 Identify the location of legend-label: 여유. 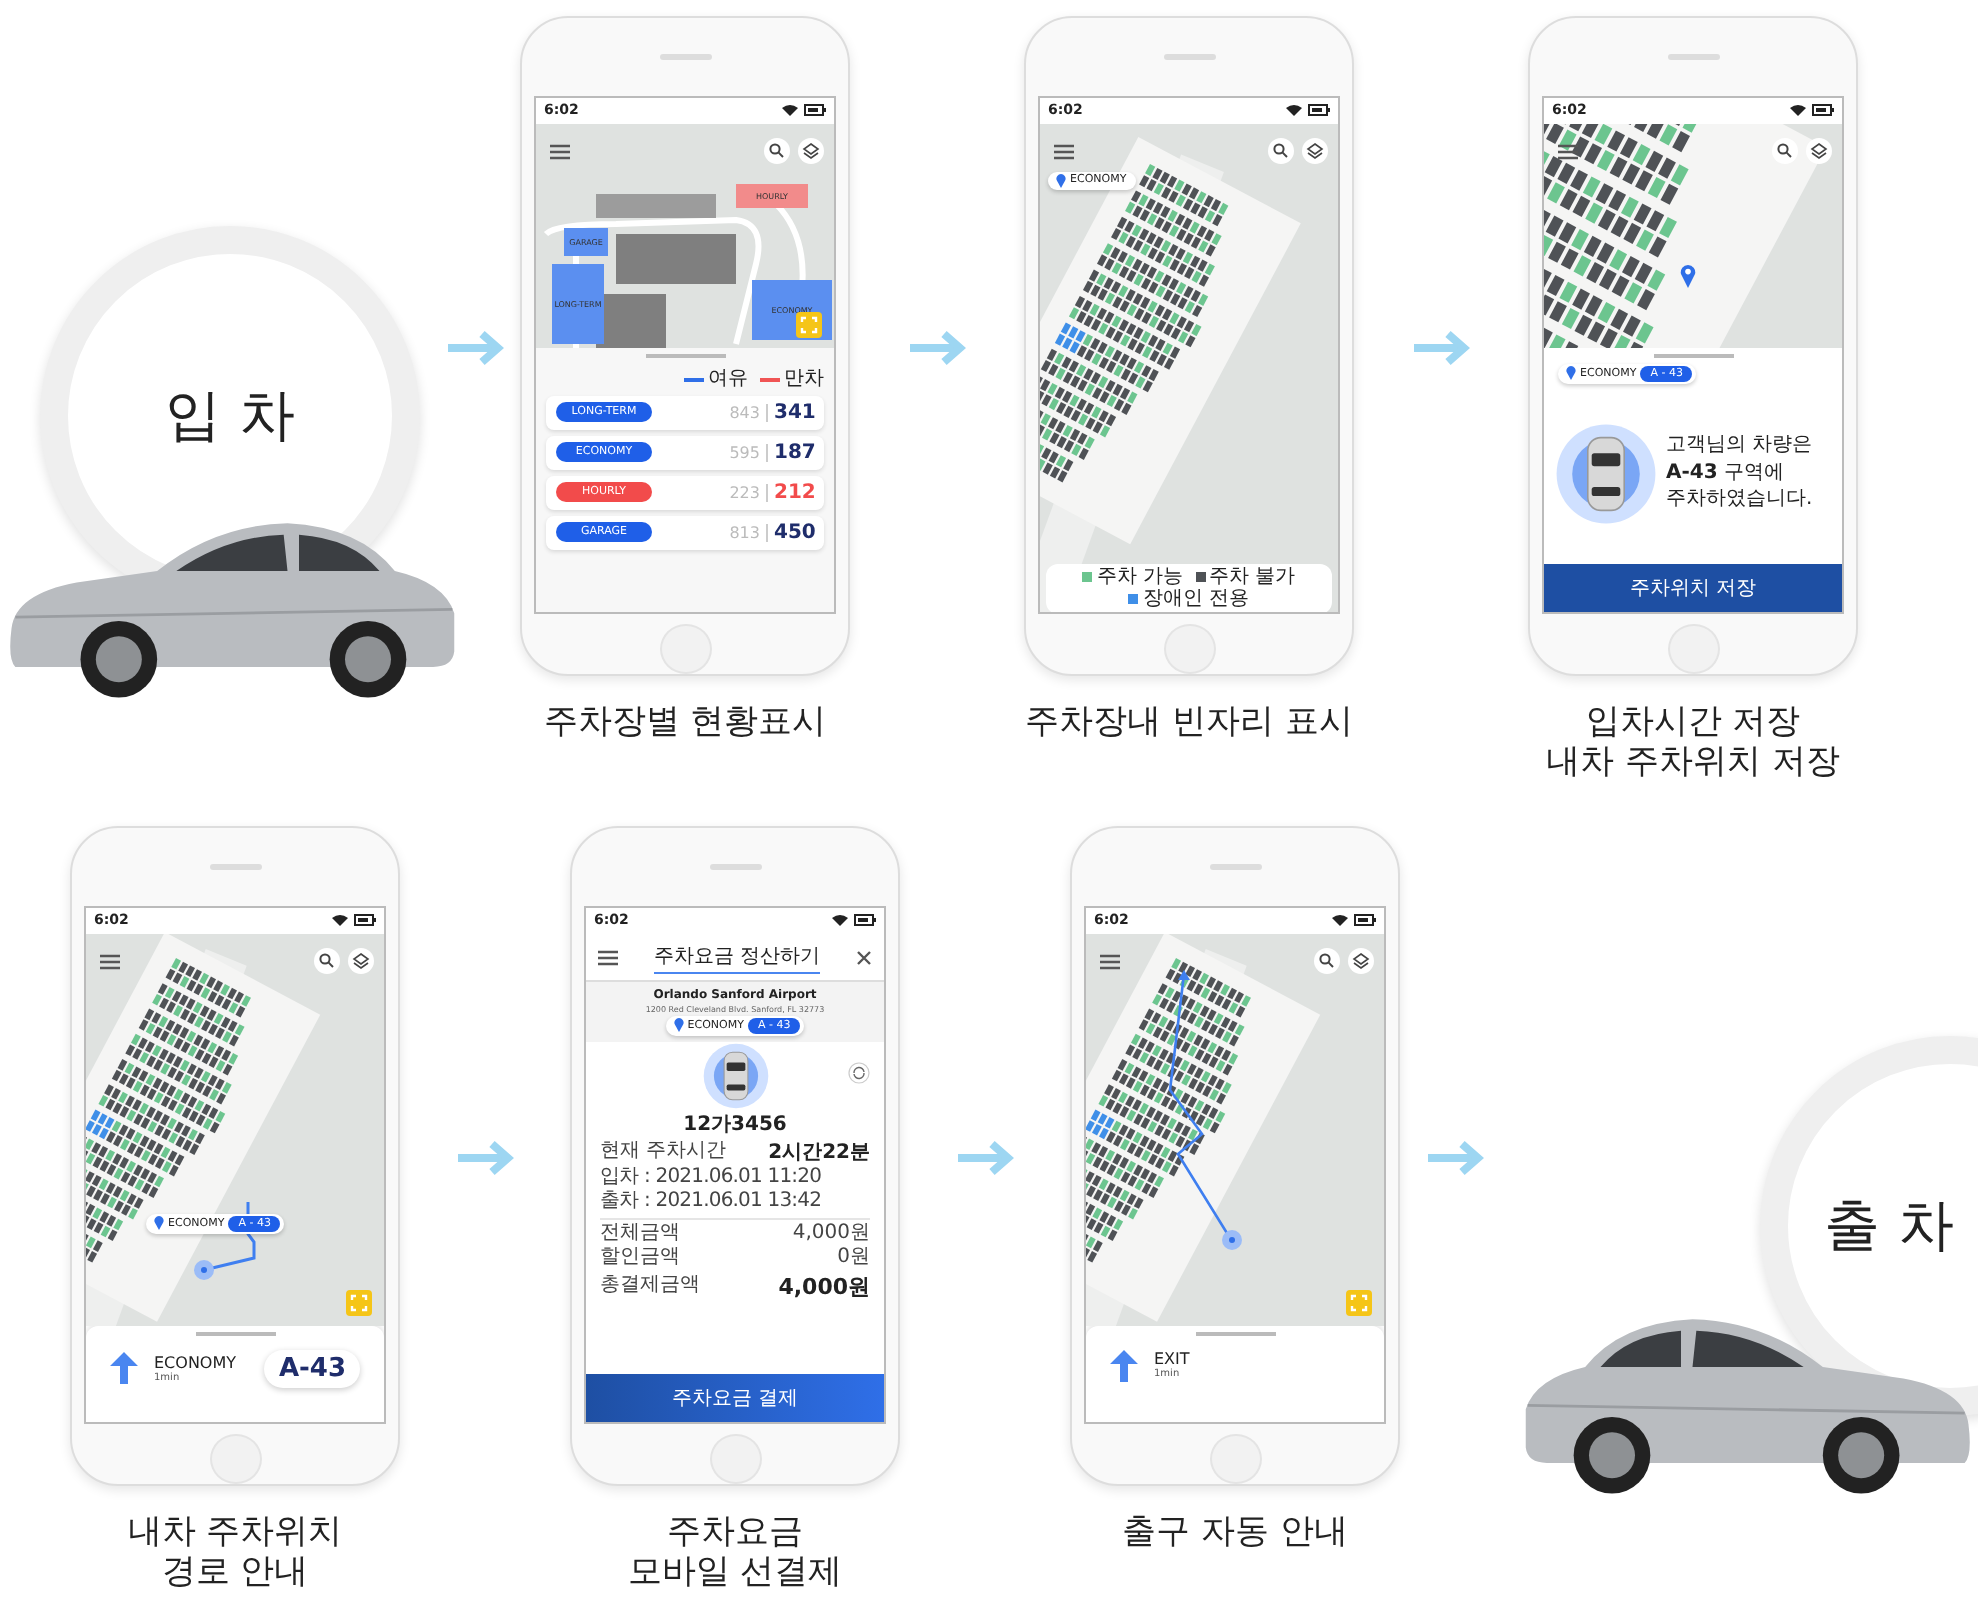
(728, 379).